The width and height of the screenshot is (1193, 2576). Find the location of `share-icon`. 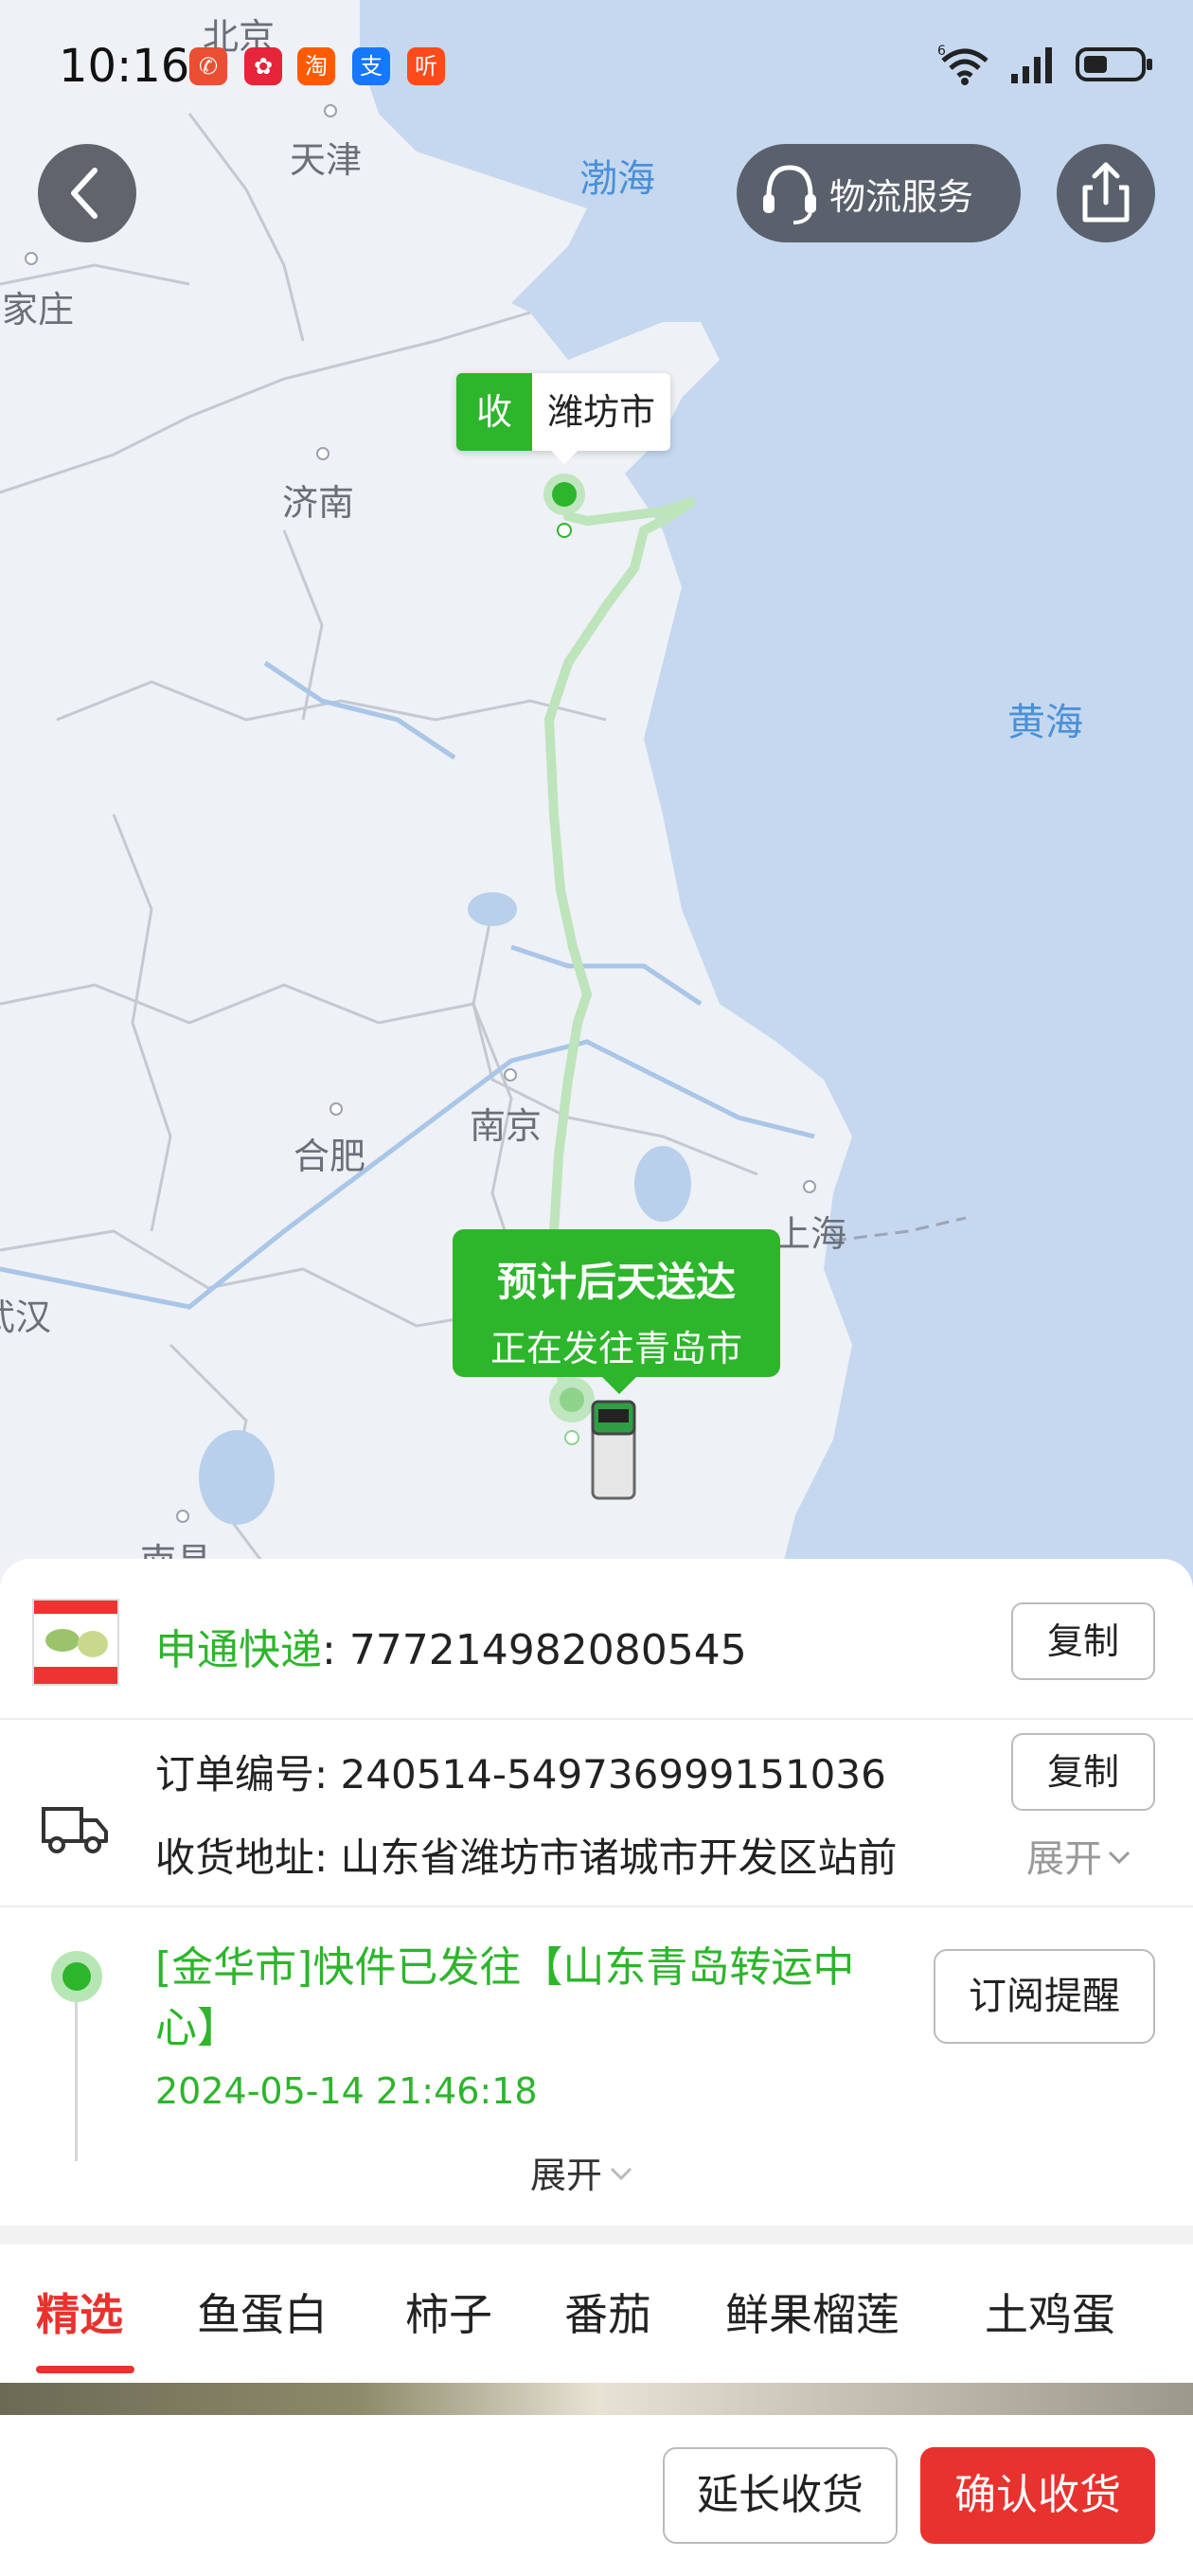

share-icon is located at coordinates (1106, 192).